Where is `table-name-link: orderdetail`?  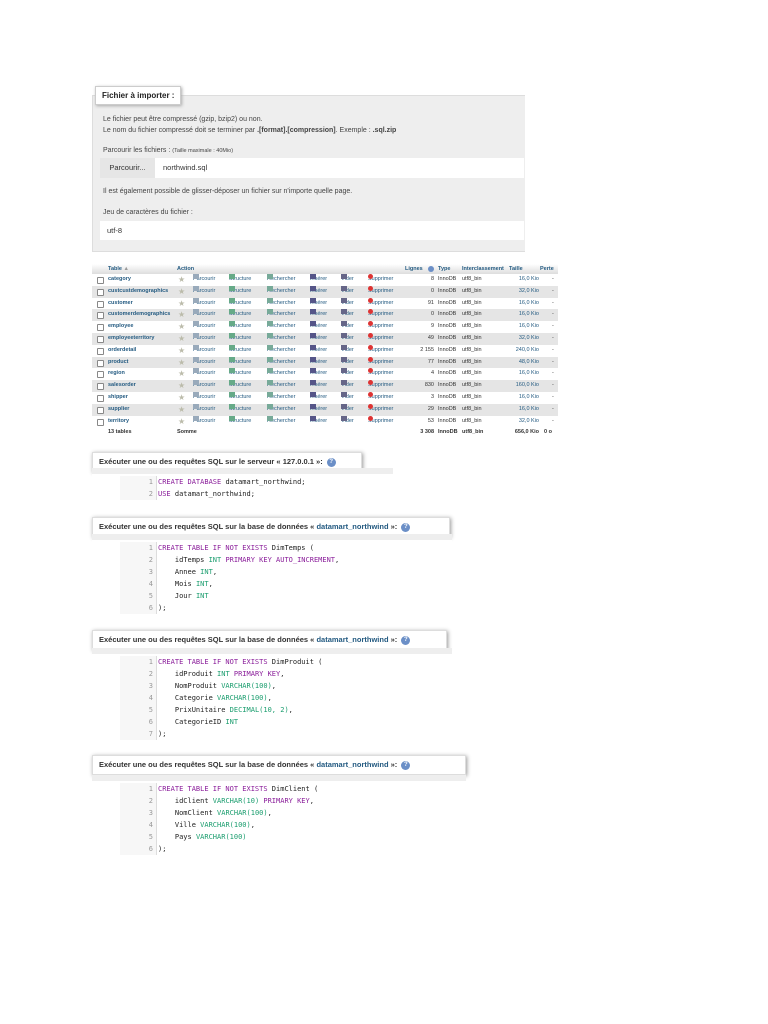
table-name-link: orderdetail is located at coordinates (122, 351).